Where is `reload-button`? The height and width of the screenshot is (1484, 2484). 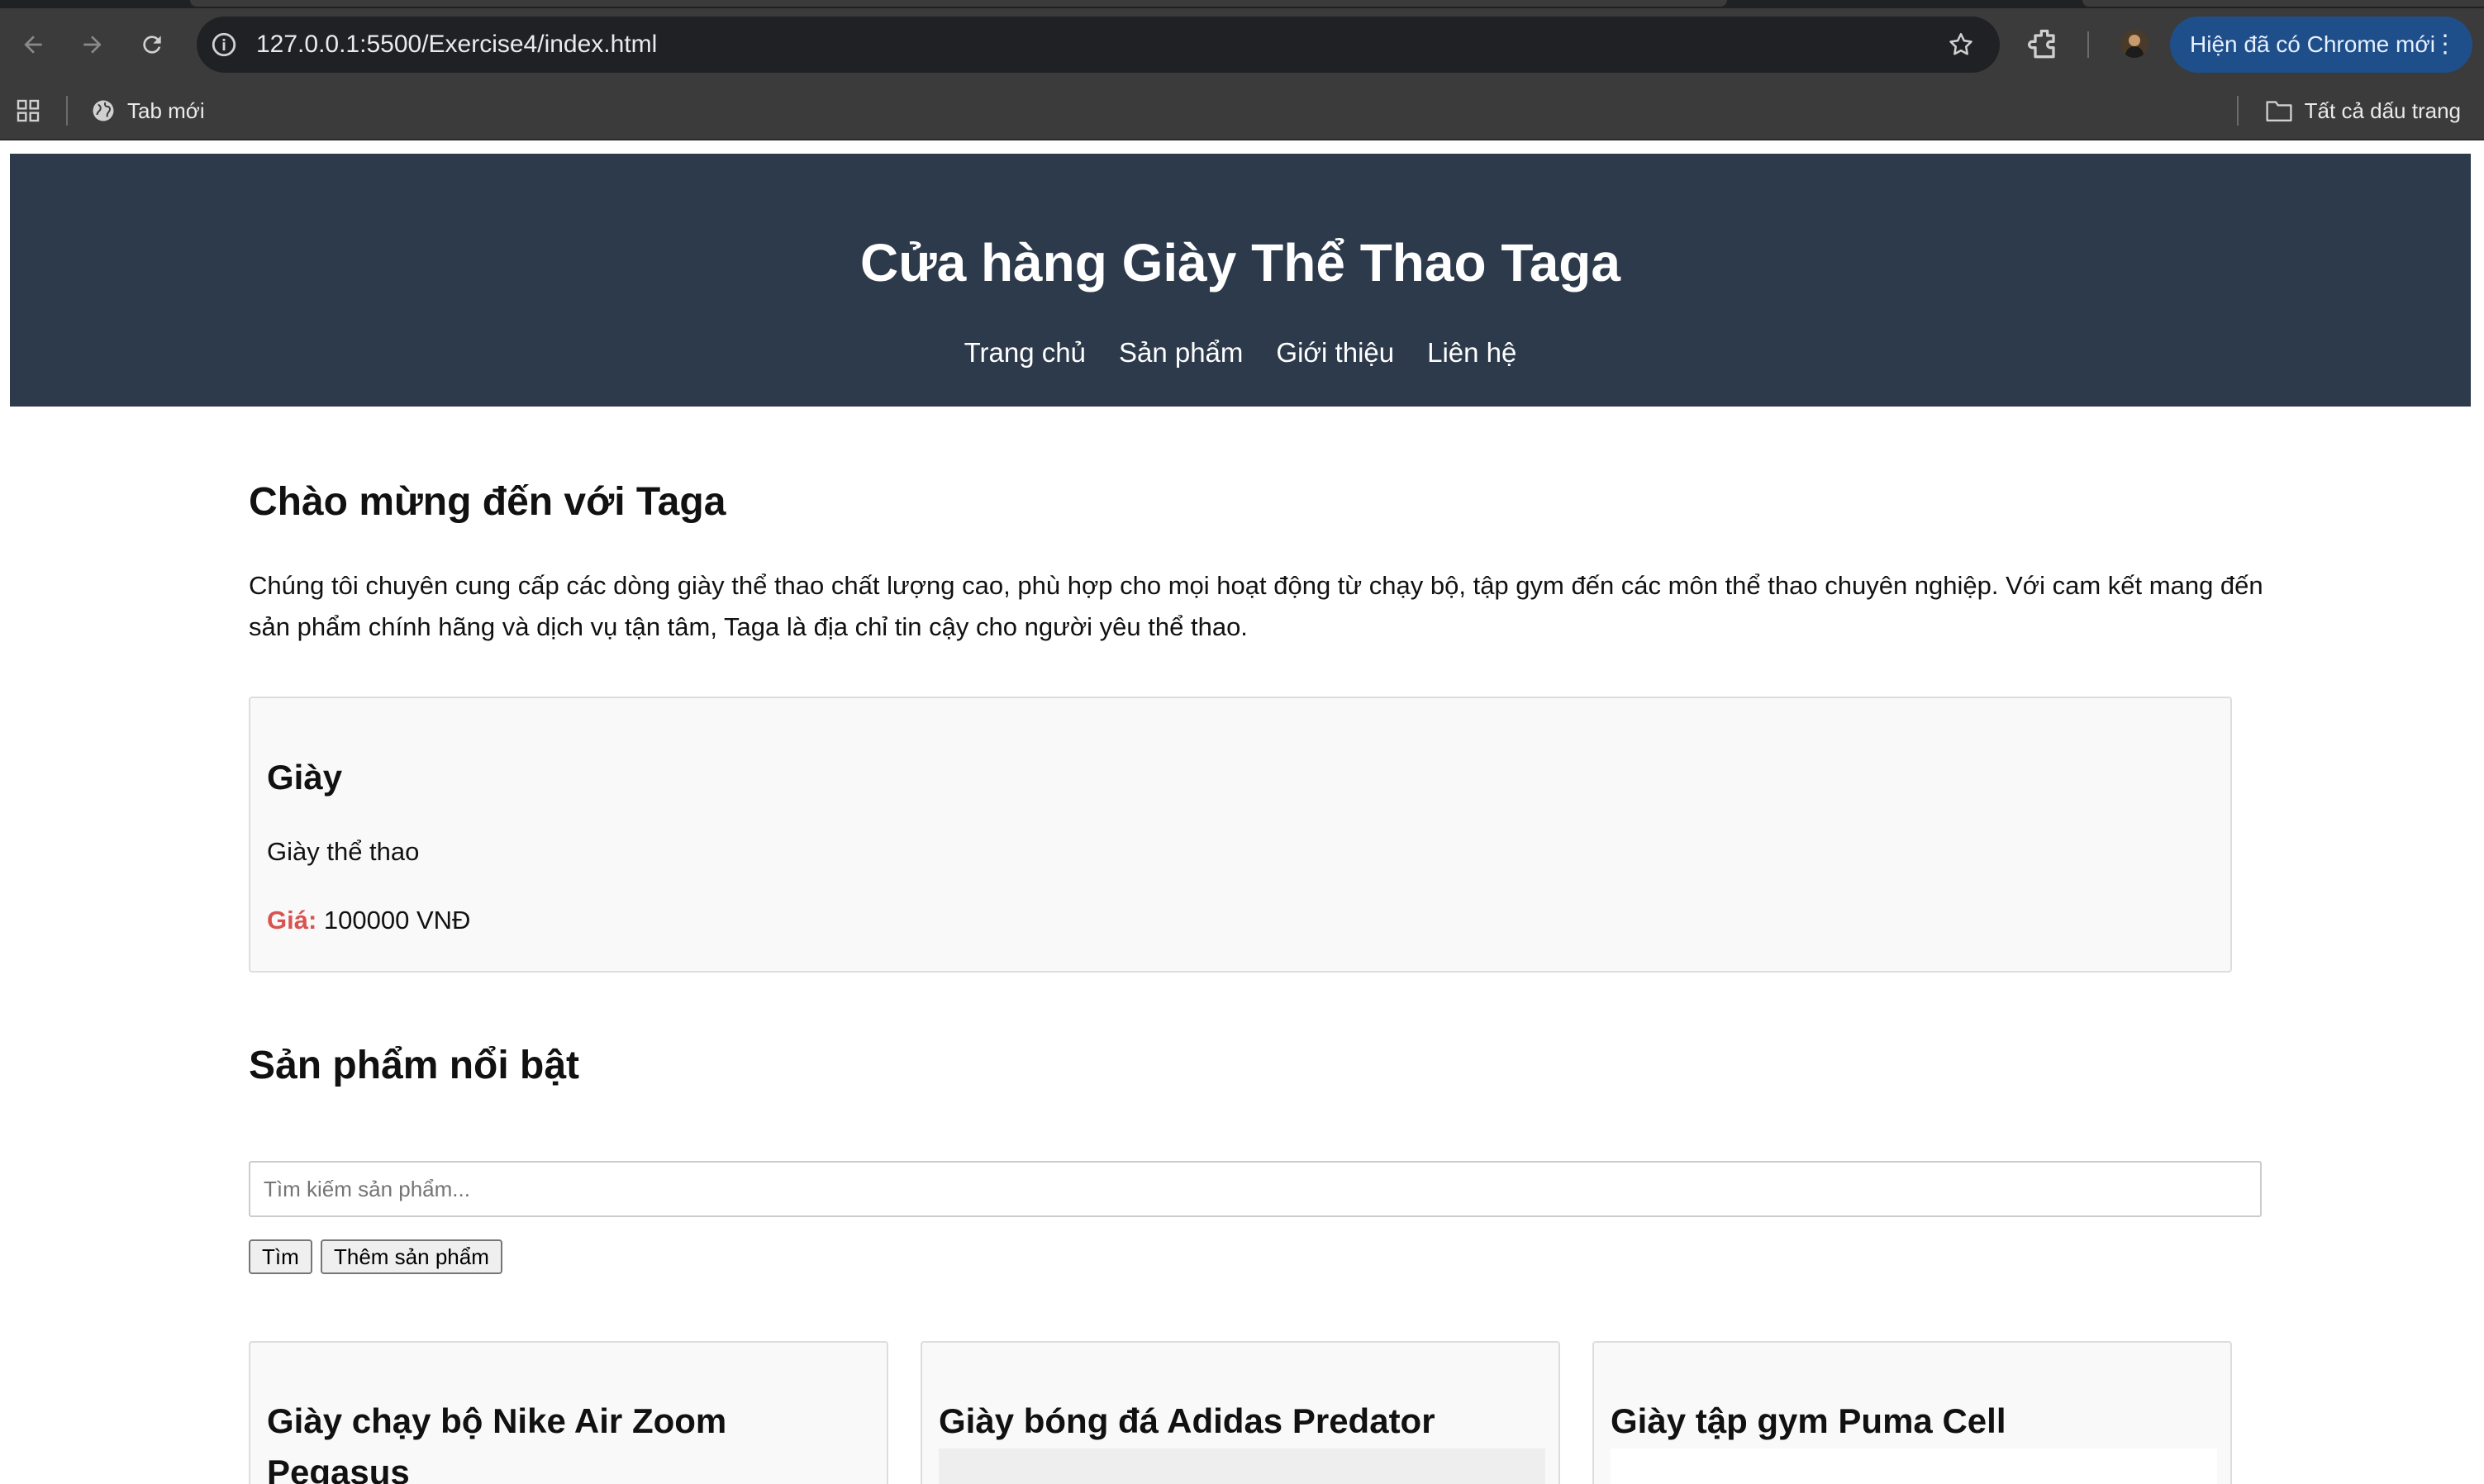
reload-button is located at coordinates (152, 44).